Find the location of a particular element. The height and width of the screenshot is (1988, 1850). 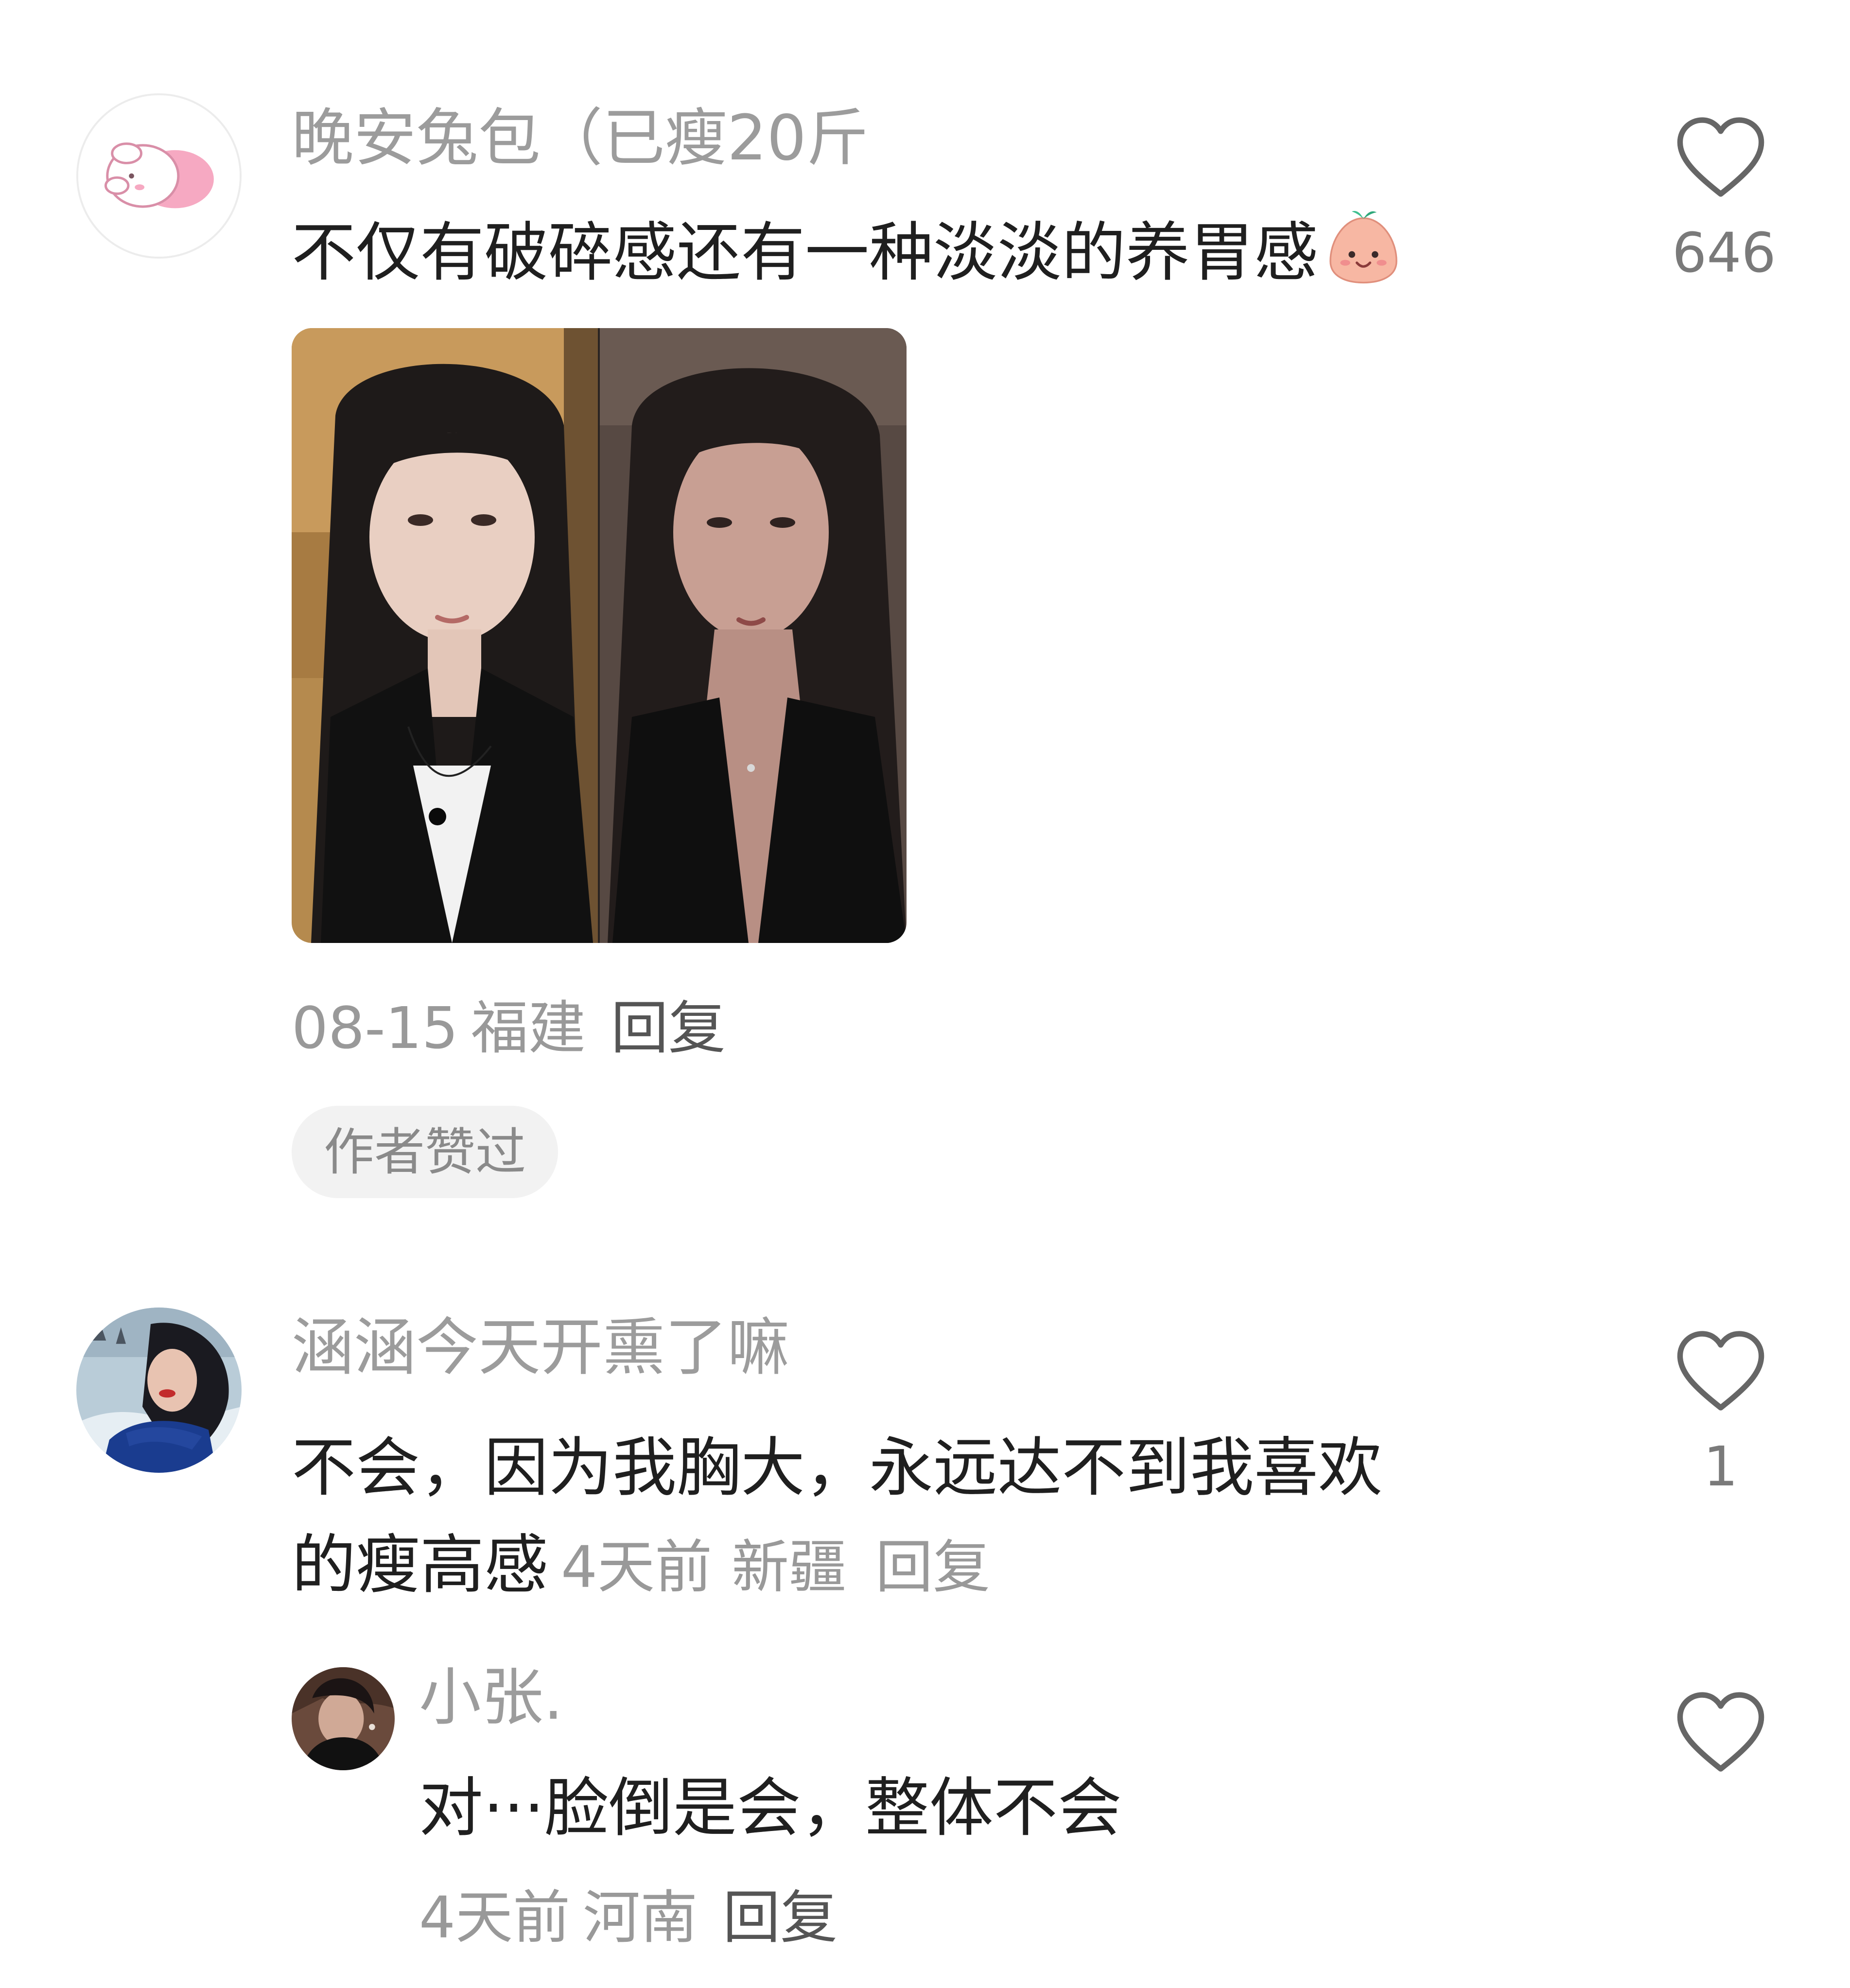

reply-meta: 4天前 河南 回复 is located at coordinates (628, 1918).